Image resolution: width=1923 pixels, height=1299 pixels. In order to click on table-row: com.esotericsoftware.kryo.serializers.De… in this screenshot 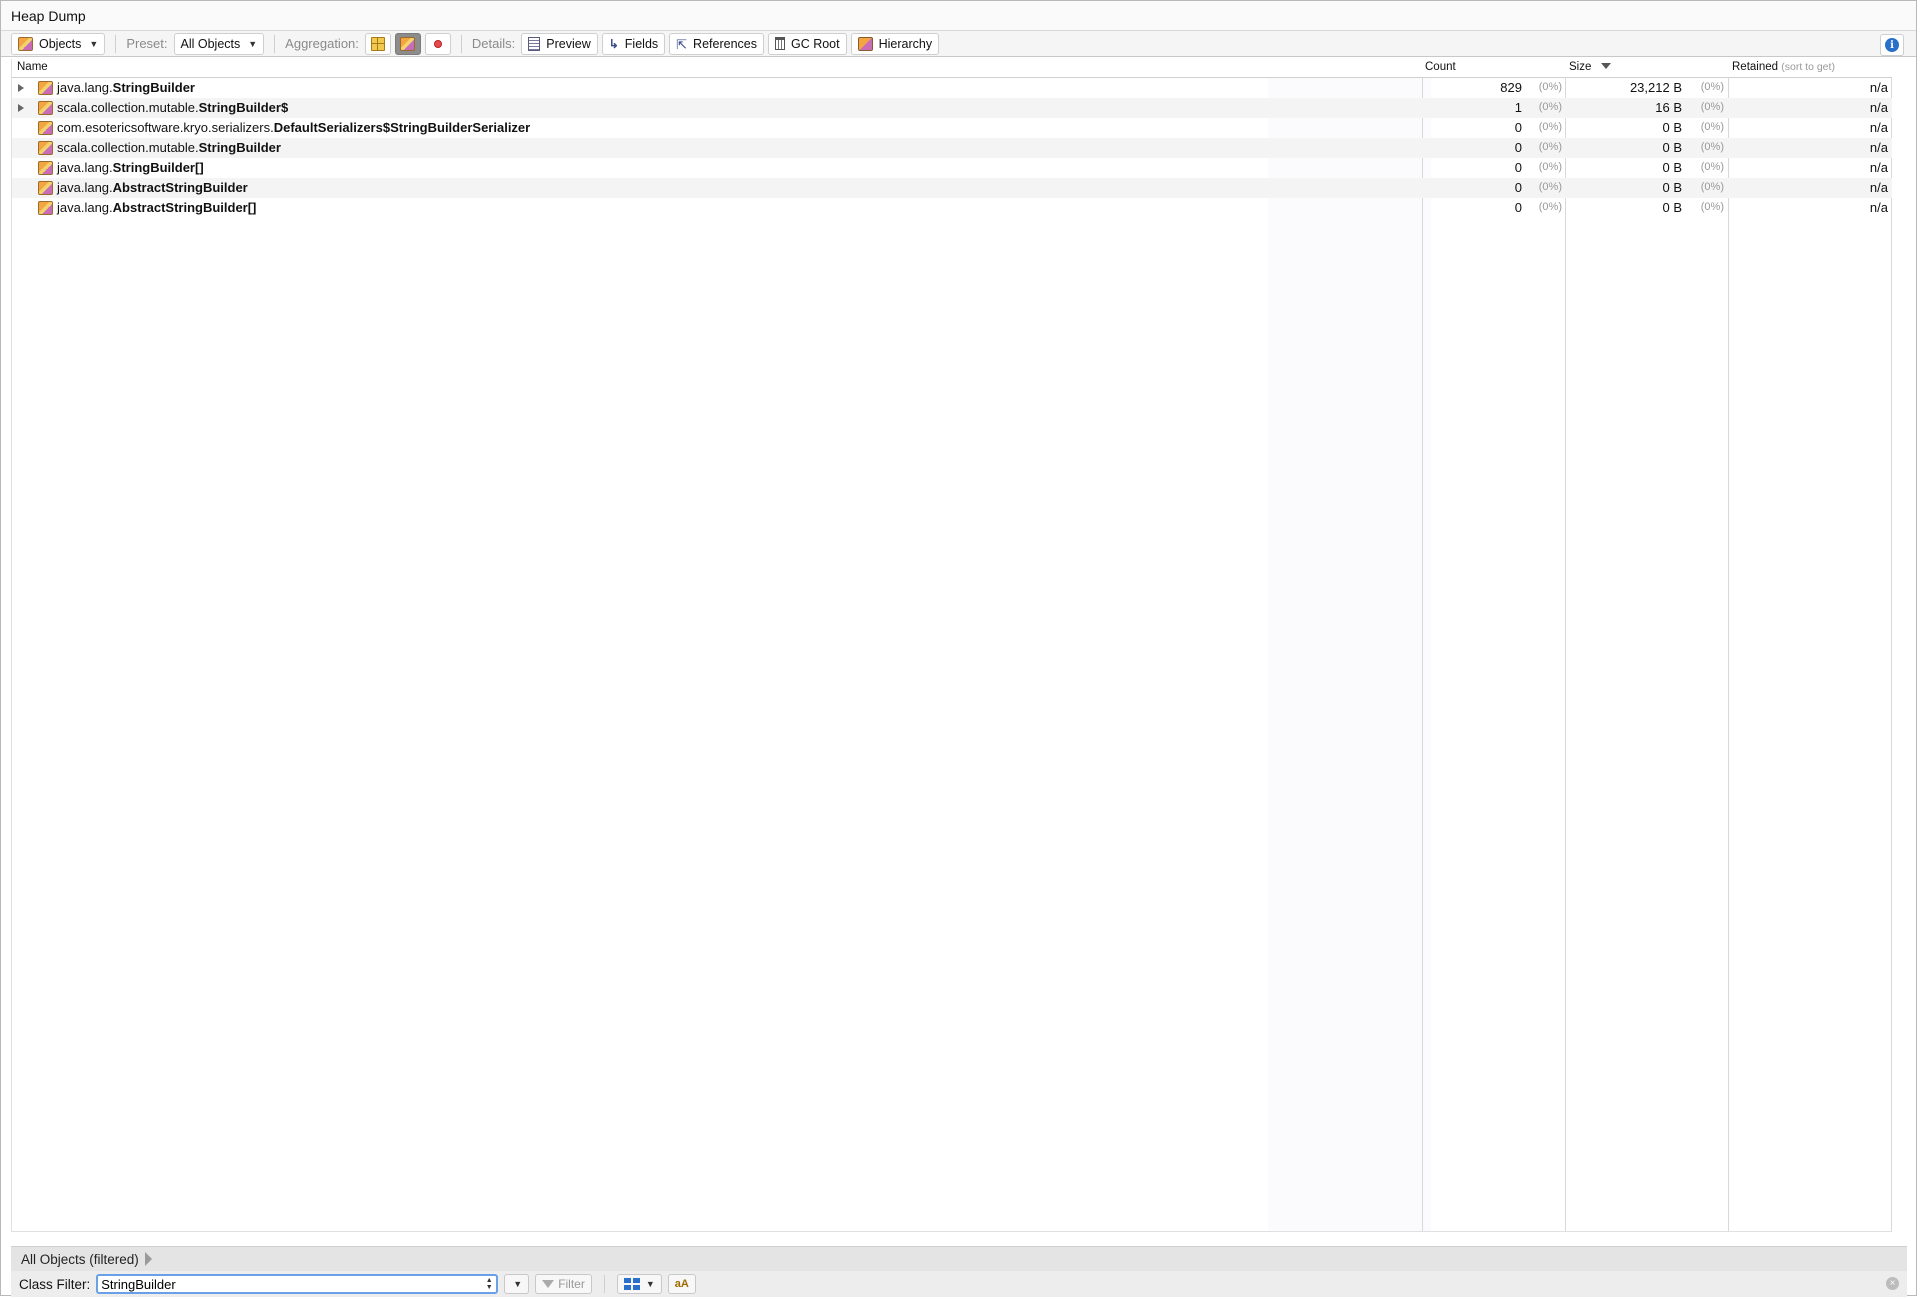, I will do `click(952, 128)`.